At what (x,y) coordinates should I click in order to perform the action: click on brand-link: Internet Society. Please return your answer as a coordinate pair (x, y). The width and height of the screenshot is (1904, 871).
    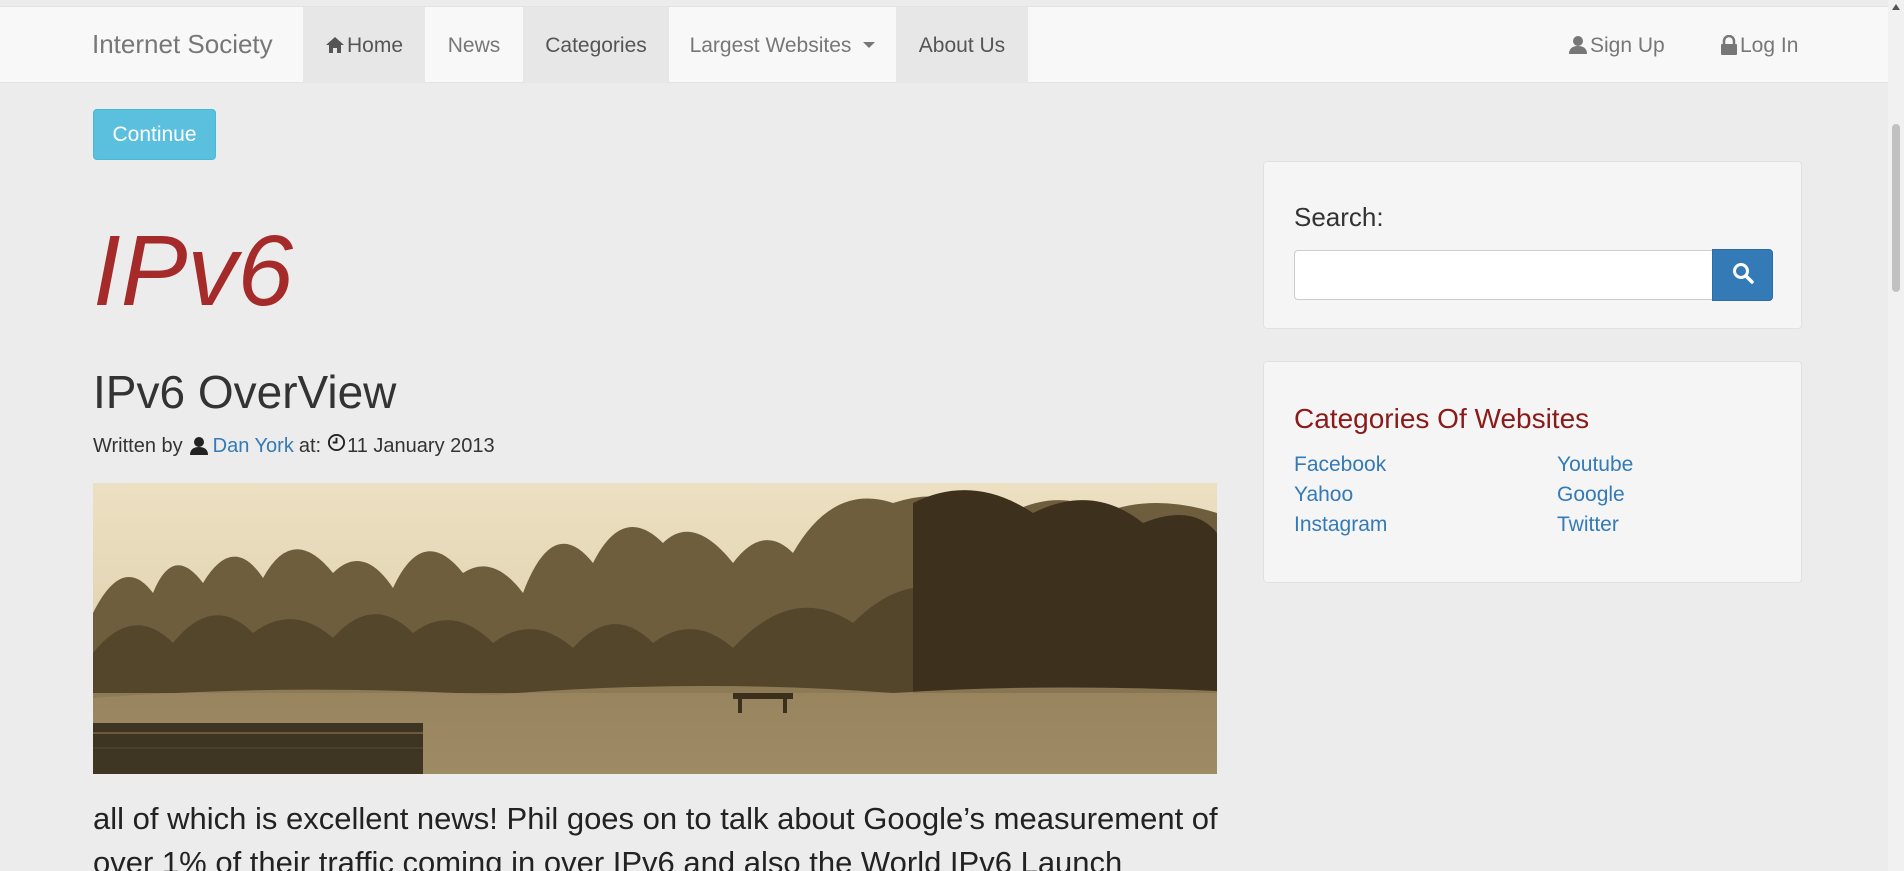
    Looking at the image, I should click on (182, 45).